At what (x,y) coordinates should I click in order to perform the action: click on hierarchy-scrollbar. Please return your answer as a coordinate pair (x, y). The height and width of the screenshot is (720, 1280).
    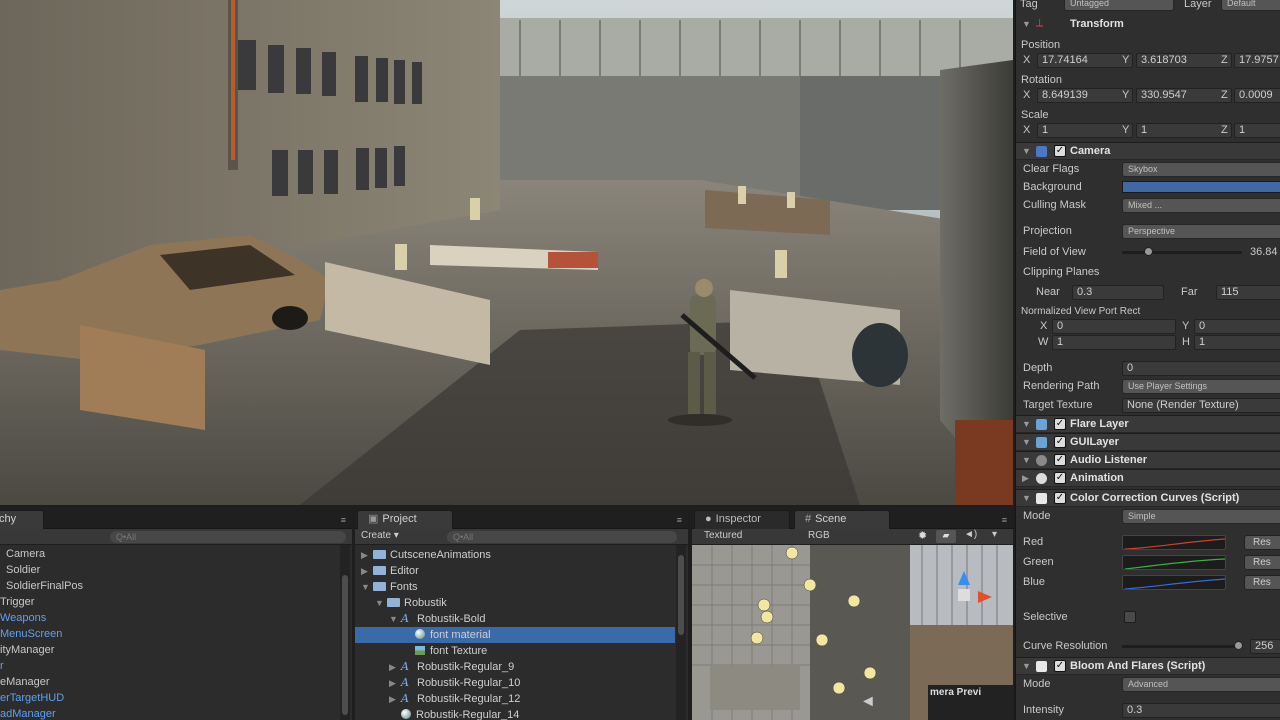
    Looking at the image, I should click on (345, 632).